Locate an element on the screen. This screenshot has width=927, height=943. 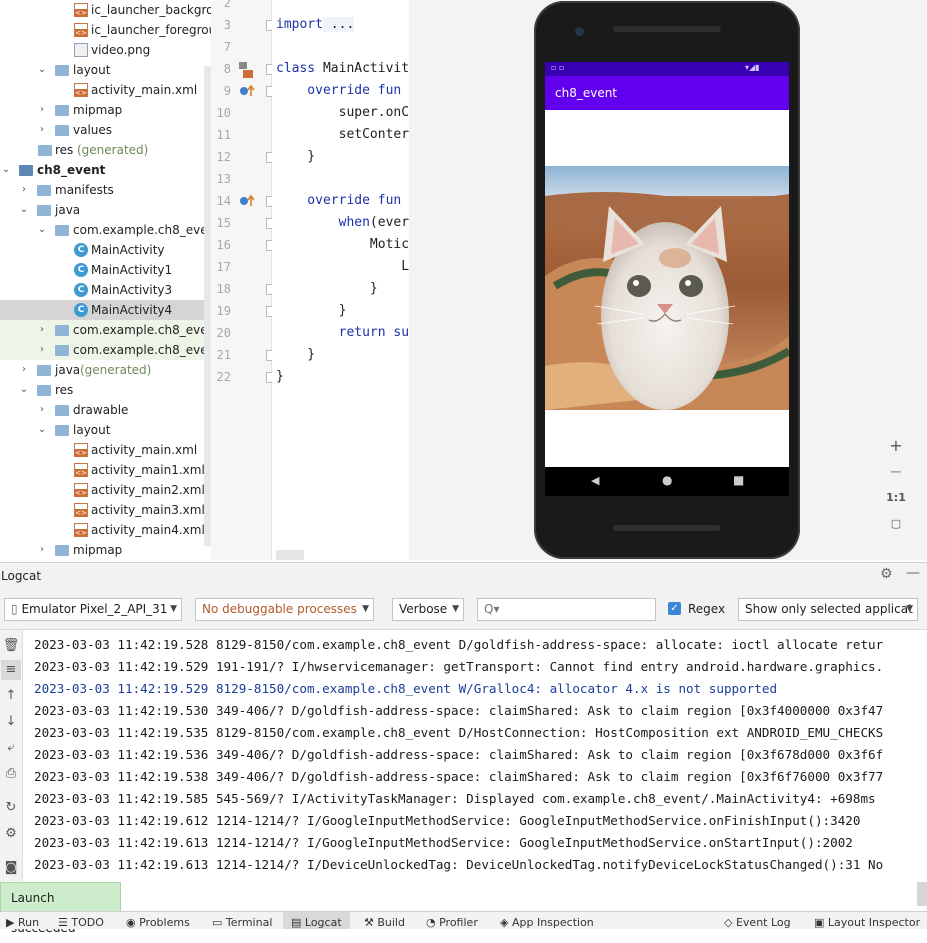
tab-todo: ☰ TODO is located at coordinates (81, 920).